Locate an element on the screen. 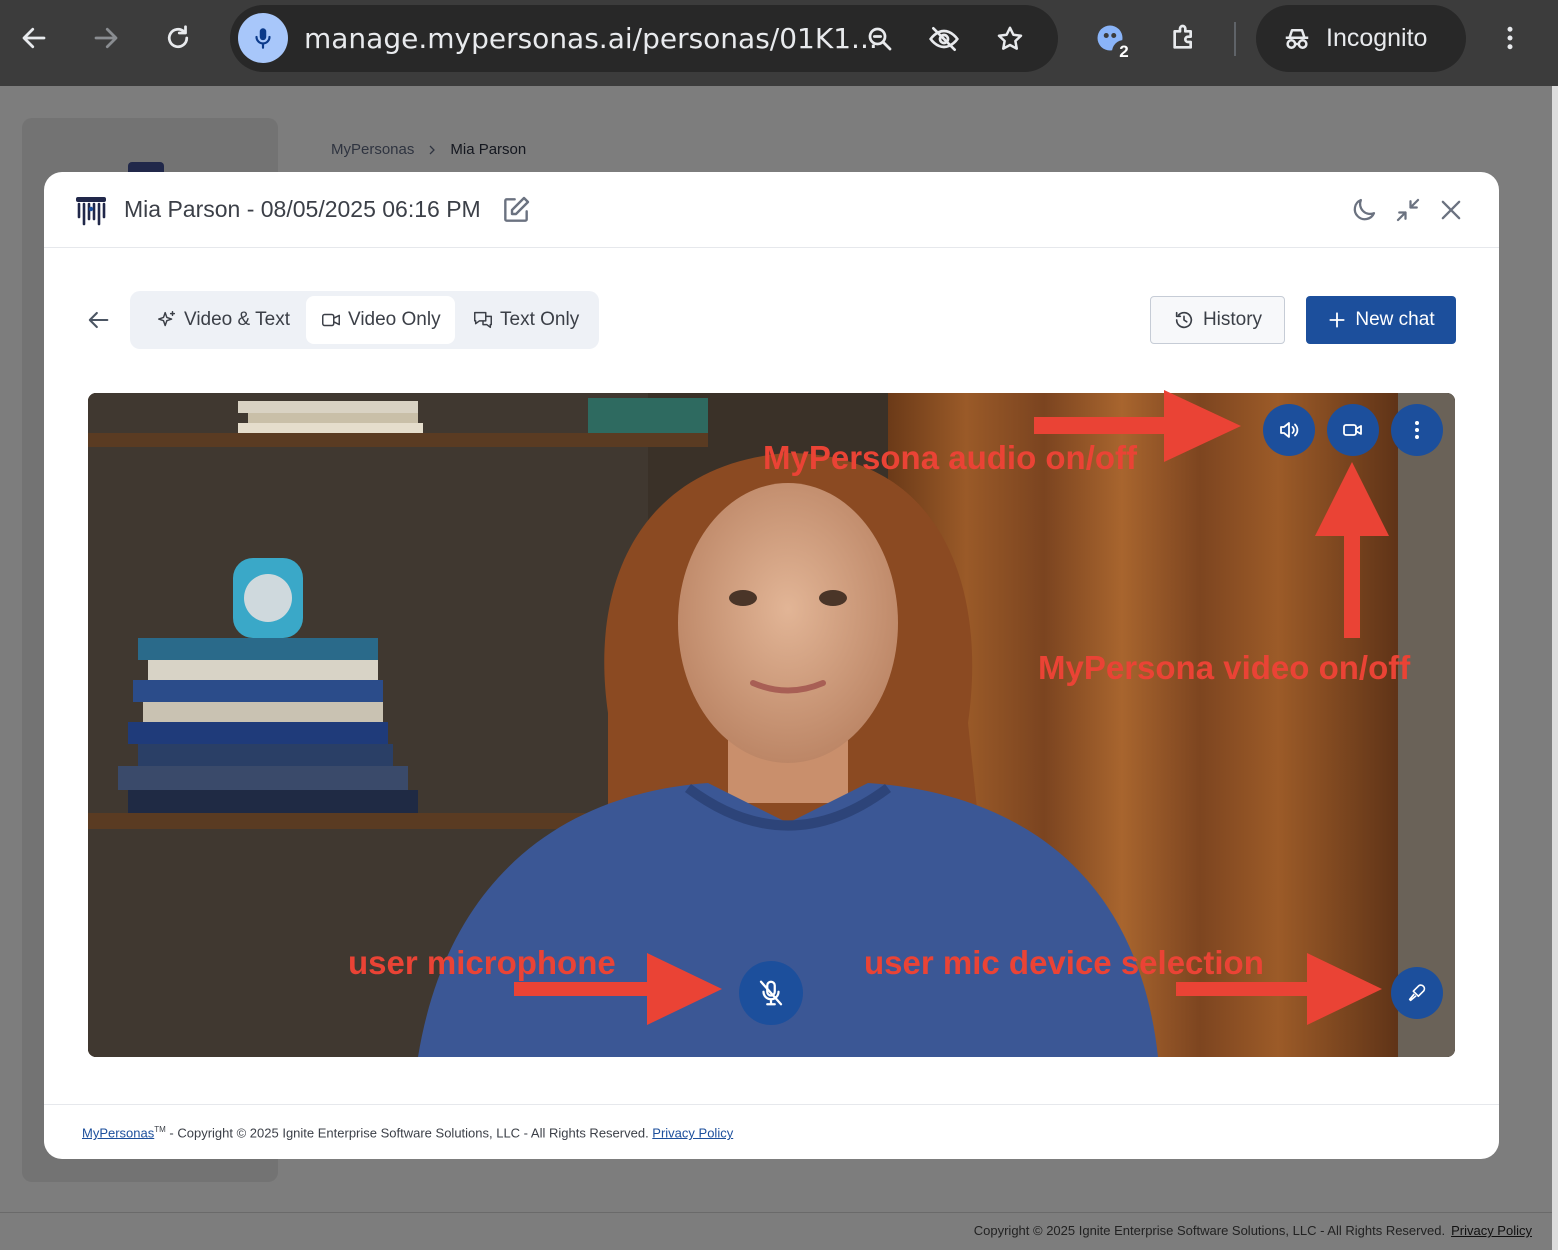 The width and height of the screenshot is (1558, 1250). page-scrollbar is located at coordinates (1555, 668).